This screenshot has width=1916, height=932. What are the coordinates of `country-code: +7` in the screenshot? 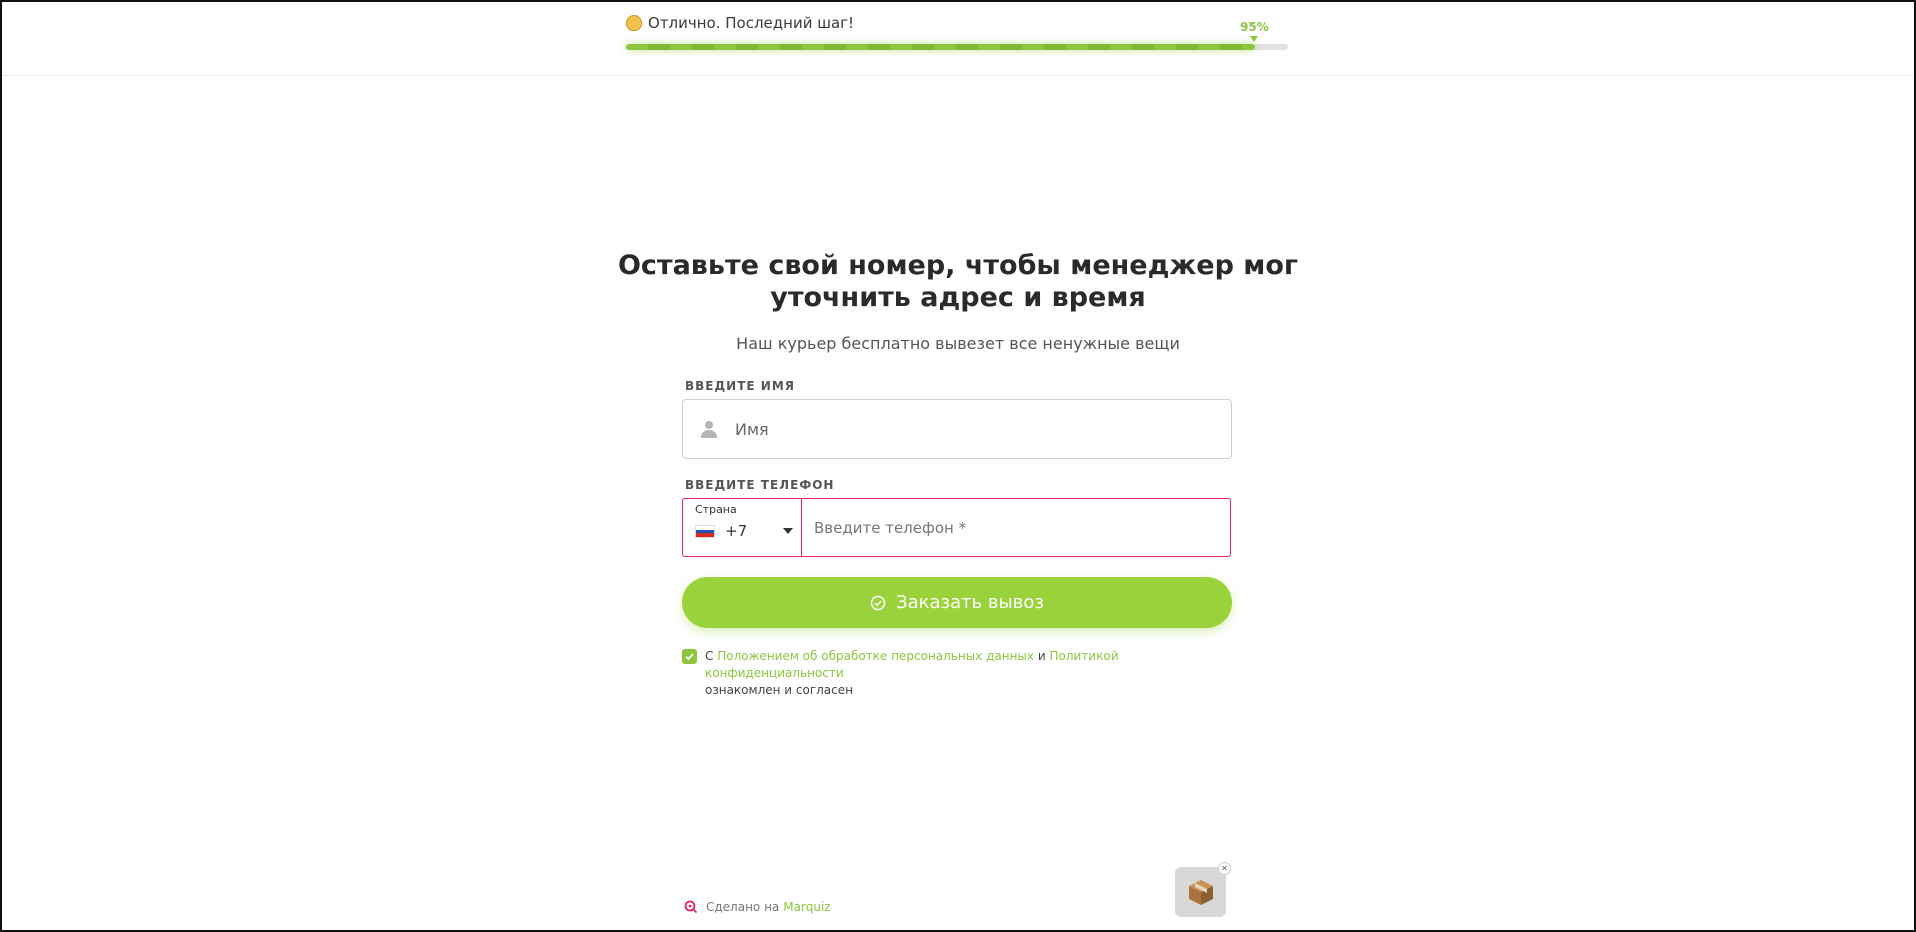 It's located at (736, 531).